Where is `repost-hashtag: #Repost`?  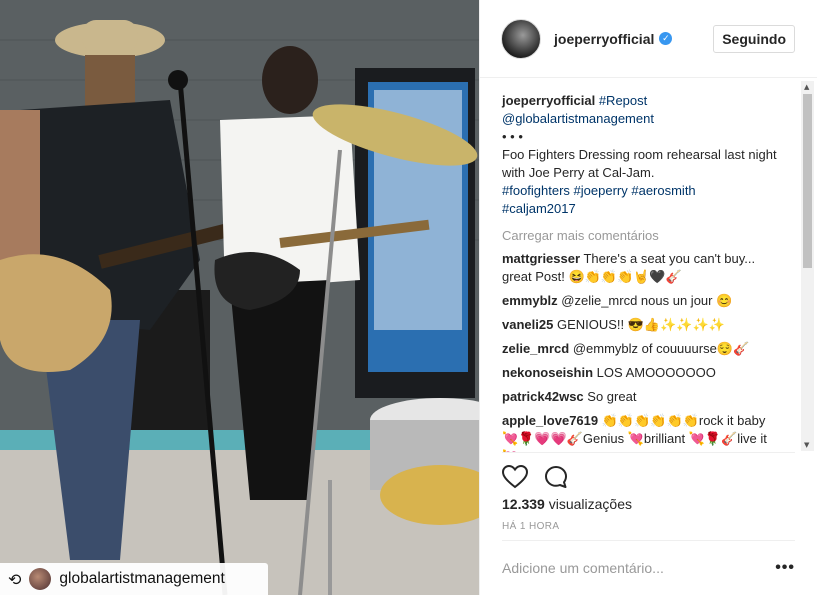
repost-hashtag: #Repost is located at coordinates (623, 100).